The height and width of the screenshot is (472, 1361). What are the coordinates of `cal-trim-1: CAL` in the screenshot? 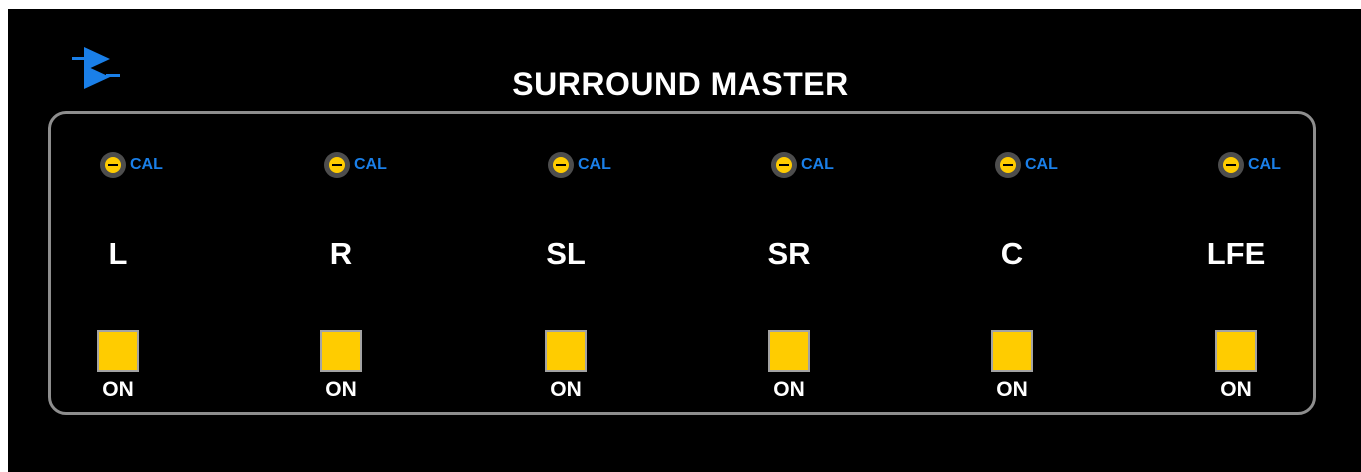 It's located at (355, 165).